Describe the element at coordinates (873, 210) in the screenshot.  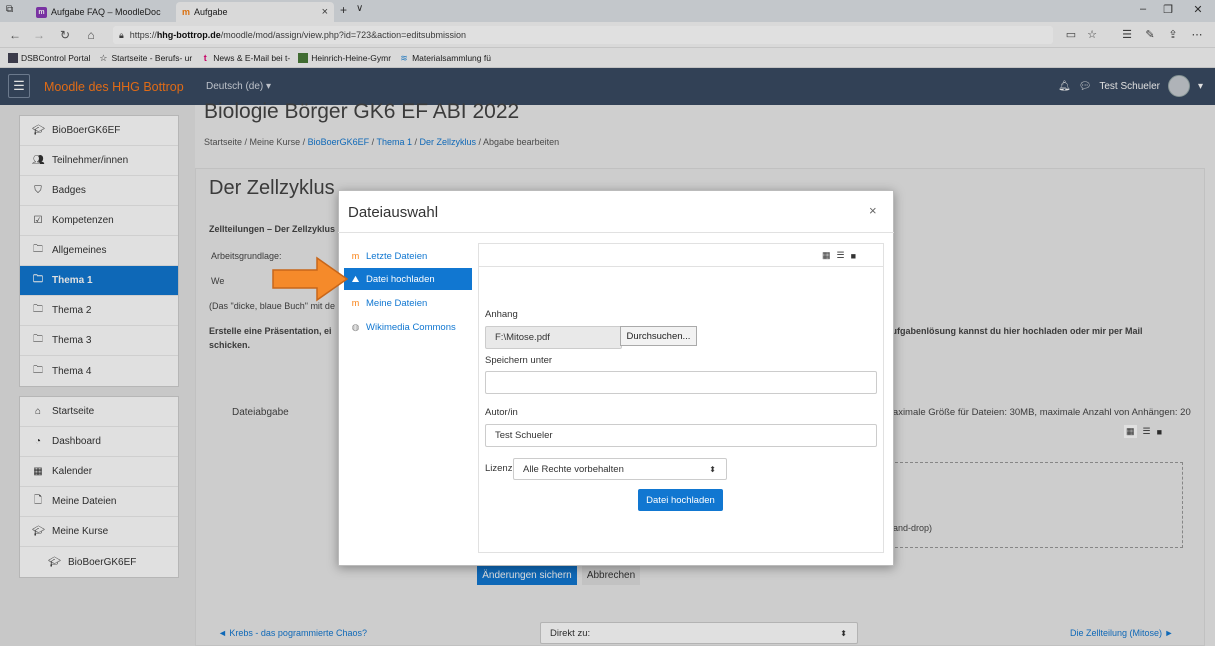
I see `close-icon: ×` at that location.